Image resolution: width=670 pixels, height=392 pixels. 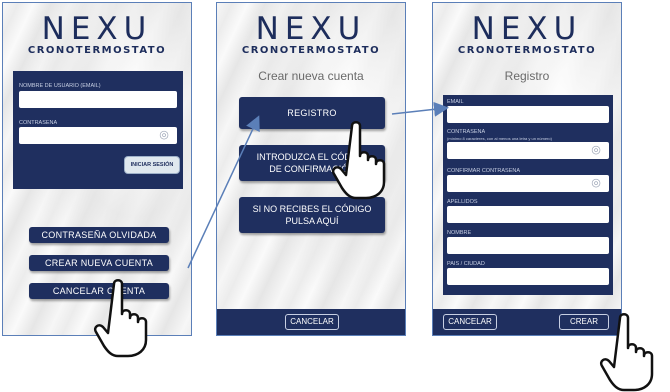 What do you see at coordinates (311, 76) in the screenshot?
I see `create-account-title: Crear nueva cuenta` at bounding box center [311, 76].